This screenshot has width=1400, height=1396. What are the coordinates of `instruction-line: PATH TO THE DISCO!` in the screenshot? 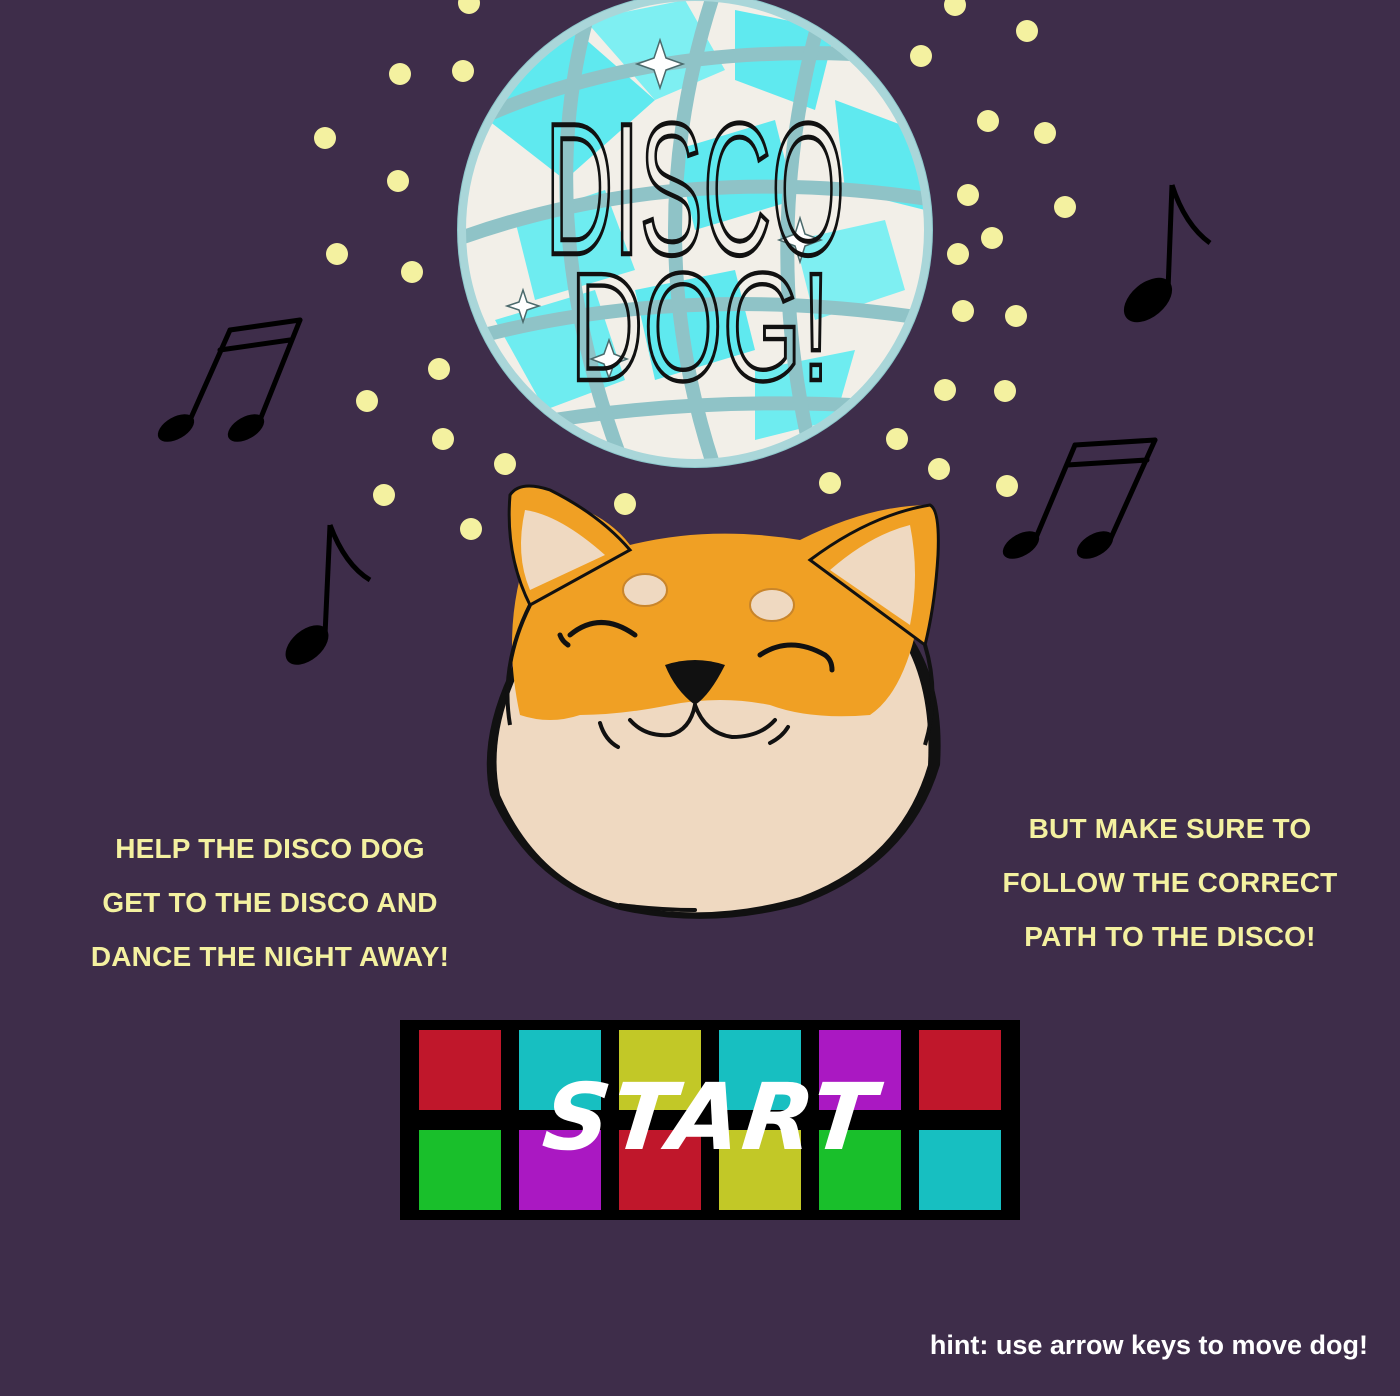 It's located at (1170, 936).